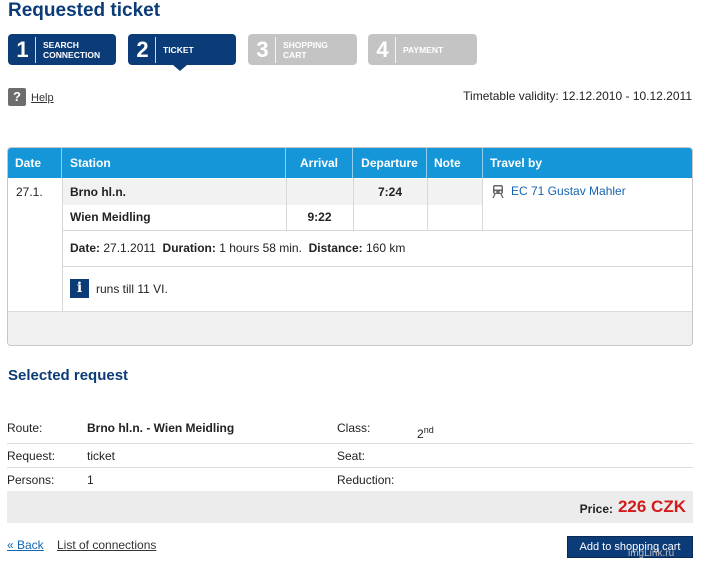  Describe the element at coordinates (110, 217) in the screenshot. I see `station-name: Wien Meidling` at that location.